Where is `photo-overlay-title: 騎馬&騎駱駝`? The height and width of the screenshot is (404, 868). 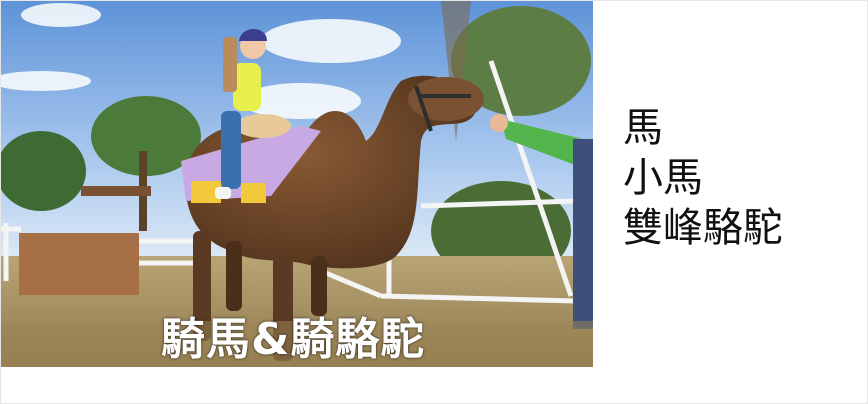
photo-overlay-title: 騎馬&騎駱駝 is located at coordinates (293, 339).